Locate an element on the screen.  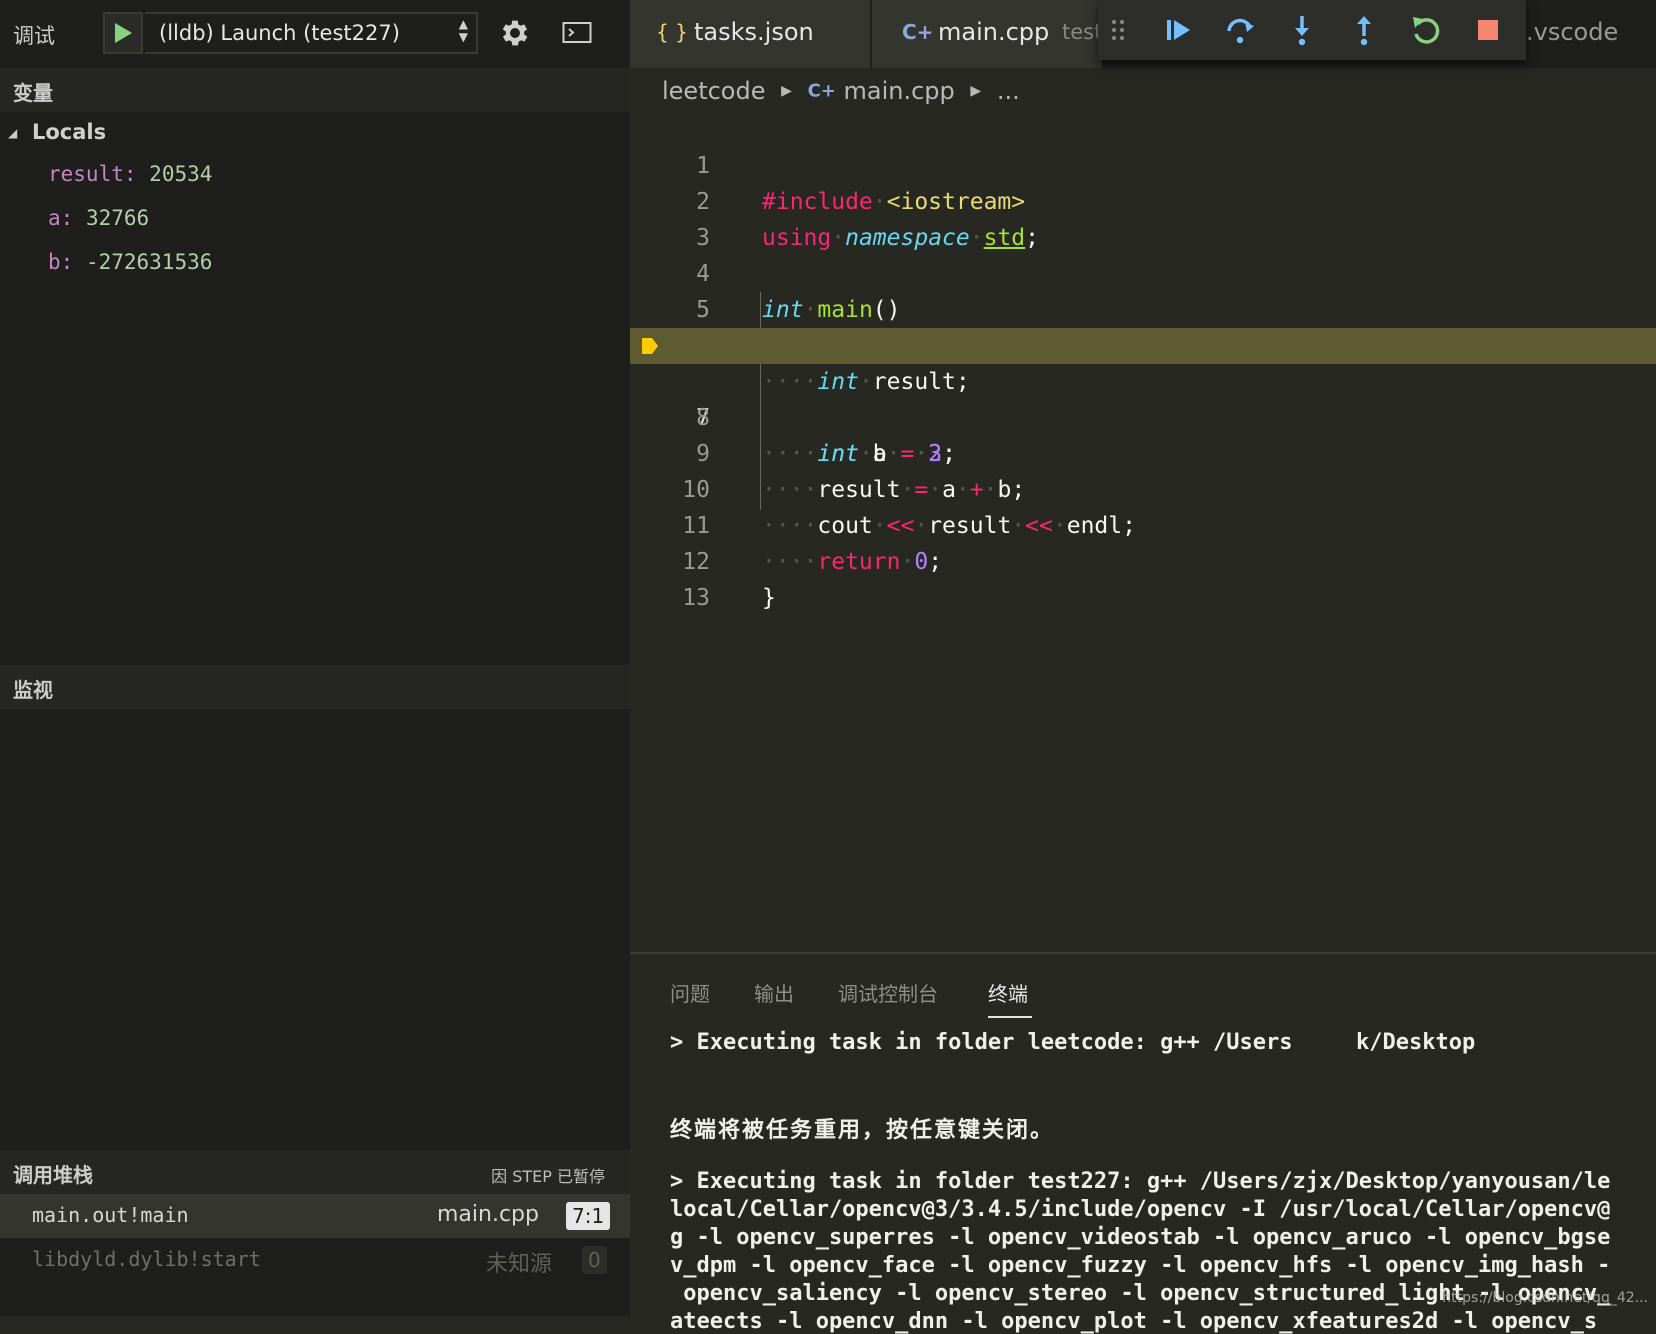
watch-title: 监视 is located at coordinates (33, 690).